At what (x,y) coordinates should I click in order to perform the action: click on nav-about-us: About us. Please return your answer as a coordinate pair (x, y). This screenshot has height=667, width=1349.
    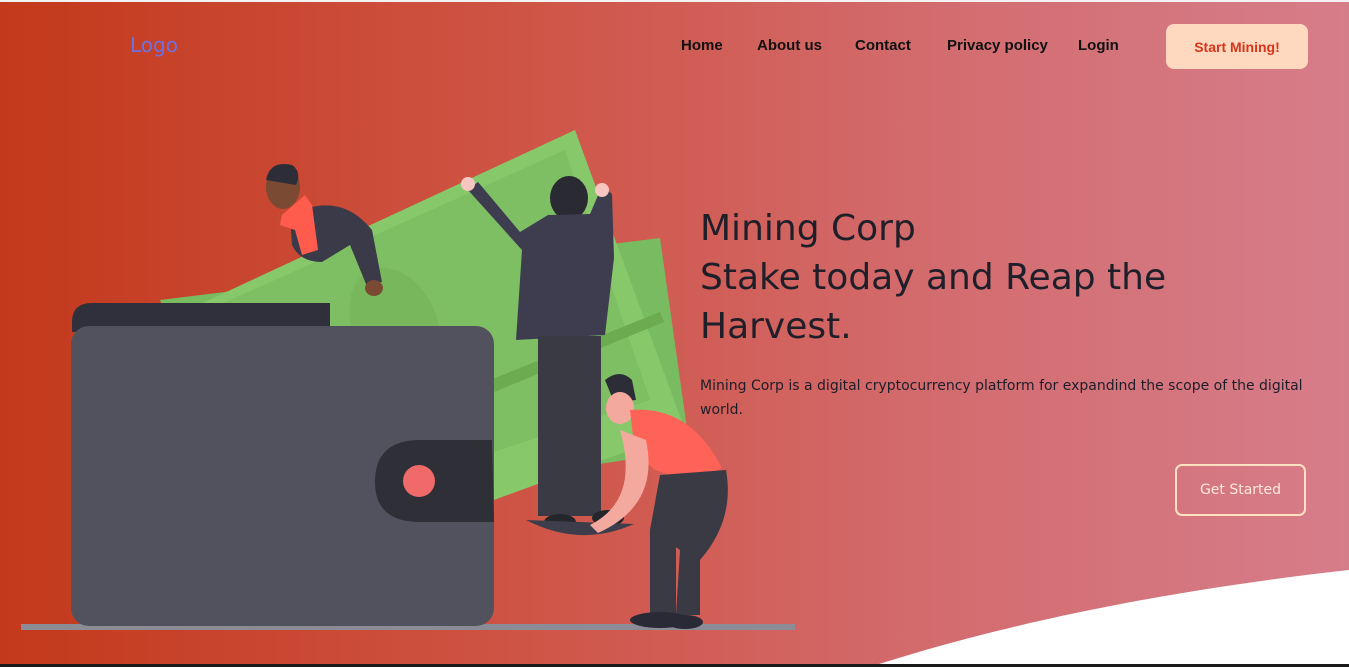
    Looking at the image, I should click on (789, 45).